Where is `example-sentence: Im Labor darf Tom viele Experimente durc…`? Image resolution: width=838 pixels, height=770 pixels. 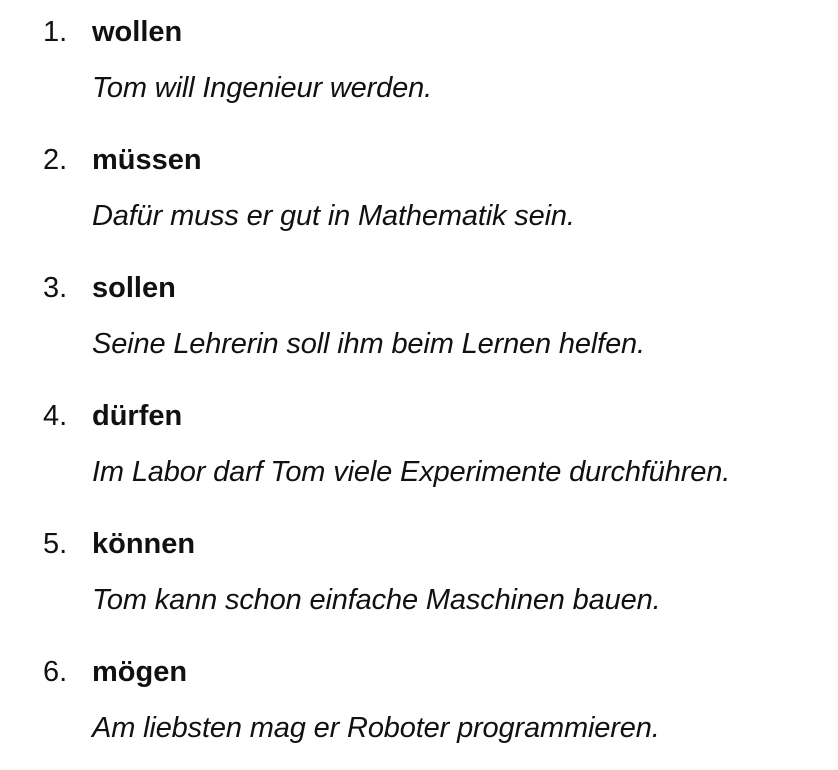 example-sentence: Im Labor darf Tom viele Experimente durc… is located at coordinates (411, 472).